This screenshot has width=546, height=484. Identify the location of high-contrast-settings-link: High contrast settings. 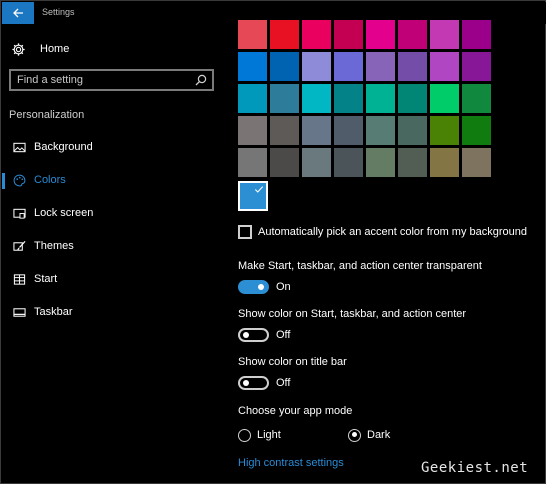
(291, 463).